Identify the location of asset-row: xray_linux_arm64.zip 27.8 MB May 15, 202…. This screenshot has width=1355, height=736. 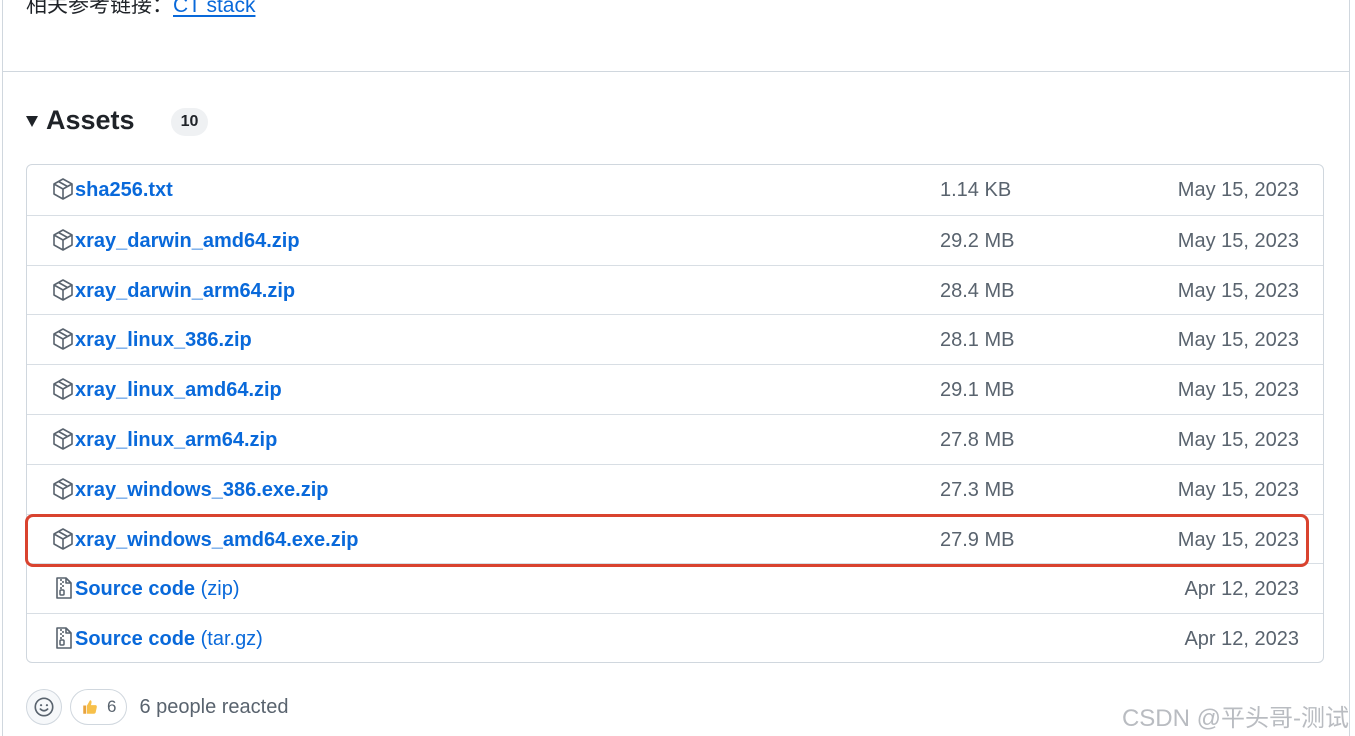
(675, 438).